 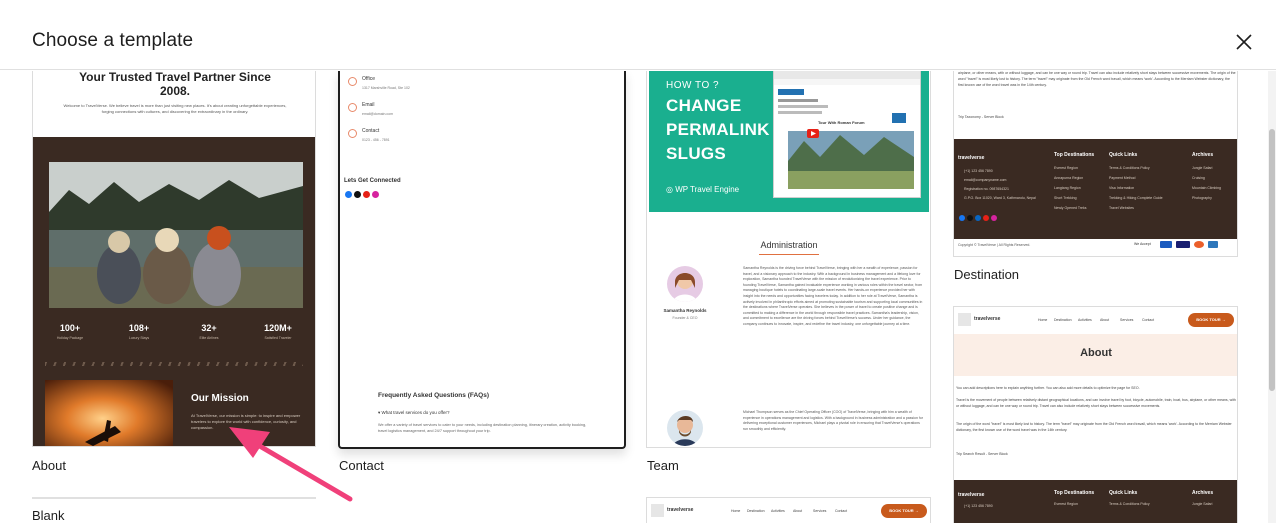 I want to click on footer-link: Langtang Region, so click(x=1067, y=188).